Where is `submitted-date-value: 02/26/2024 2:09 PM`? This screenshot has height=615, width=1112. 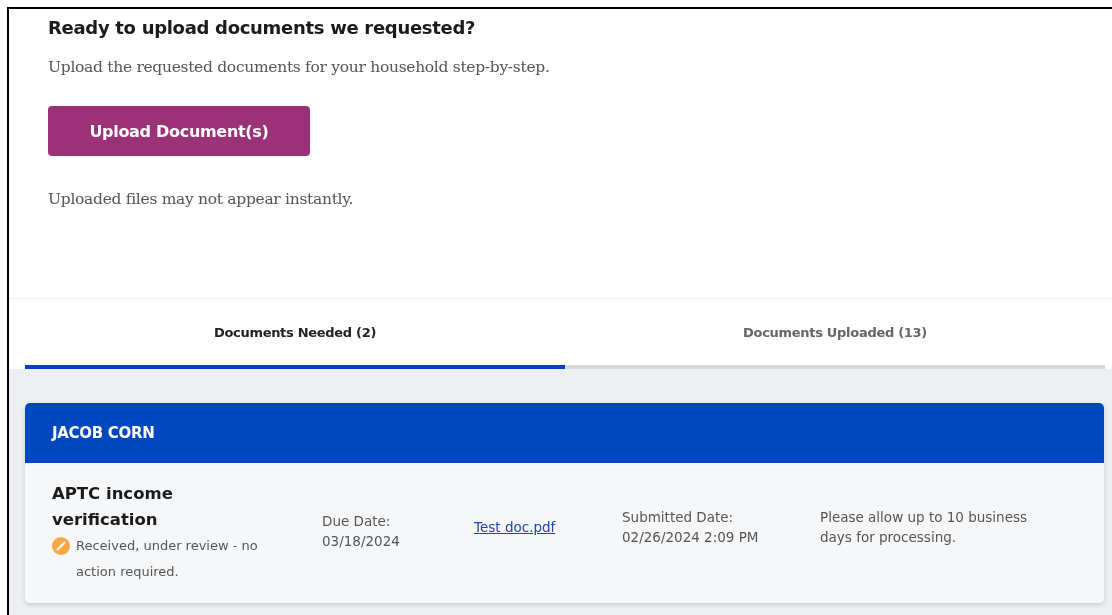
submitted-date-value: 02/26/2024 2:09 PM is located at coordinates (691, 537).